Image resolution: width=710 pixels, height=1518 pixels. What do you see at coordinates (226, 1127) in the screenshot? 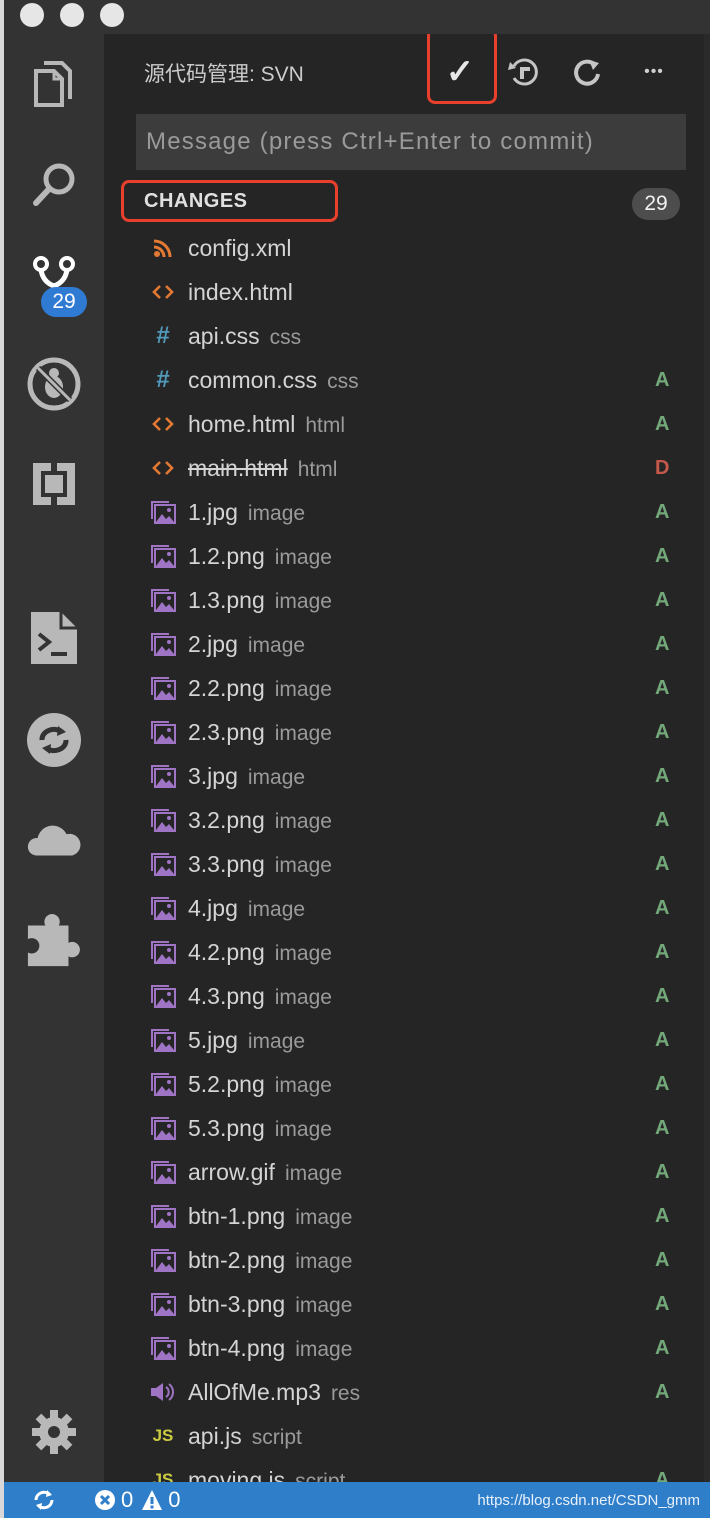
I see `file-name-text: 5.3.png` at bounding box center [226, 1127].